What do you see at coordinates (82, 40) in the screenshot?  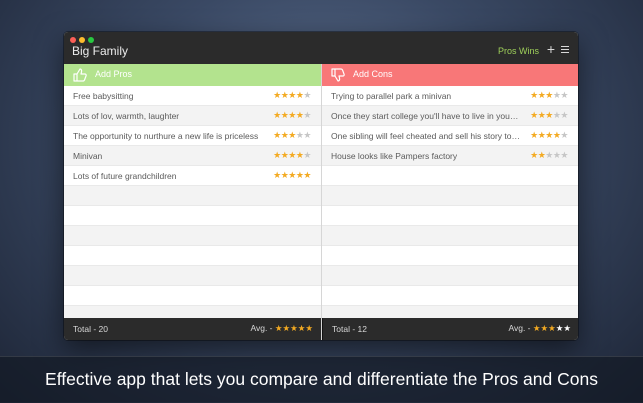 I see `minimize-window-button` at bounding box center [82, 40].